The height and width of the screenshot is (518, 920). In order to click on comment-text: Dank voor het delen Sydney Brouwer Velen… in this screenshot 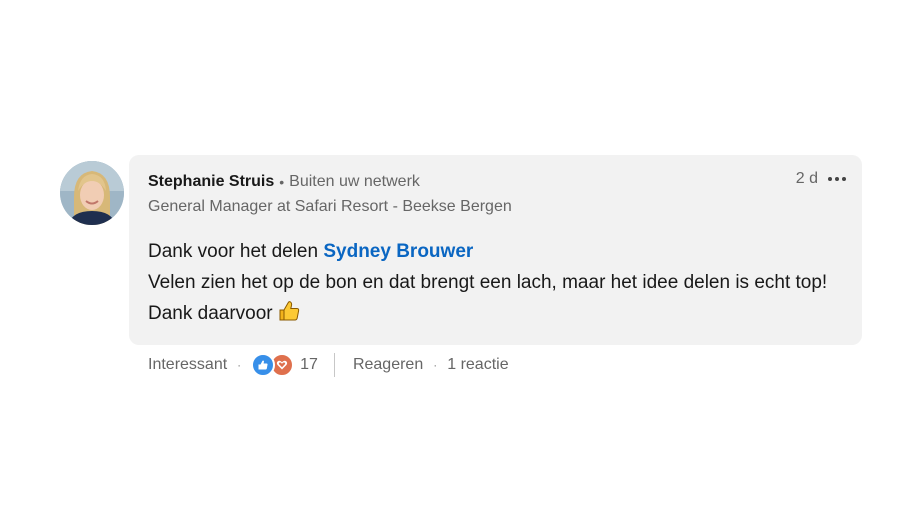, I will do `click(498, 284)`.